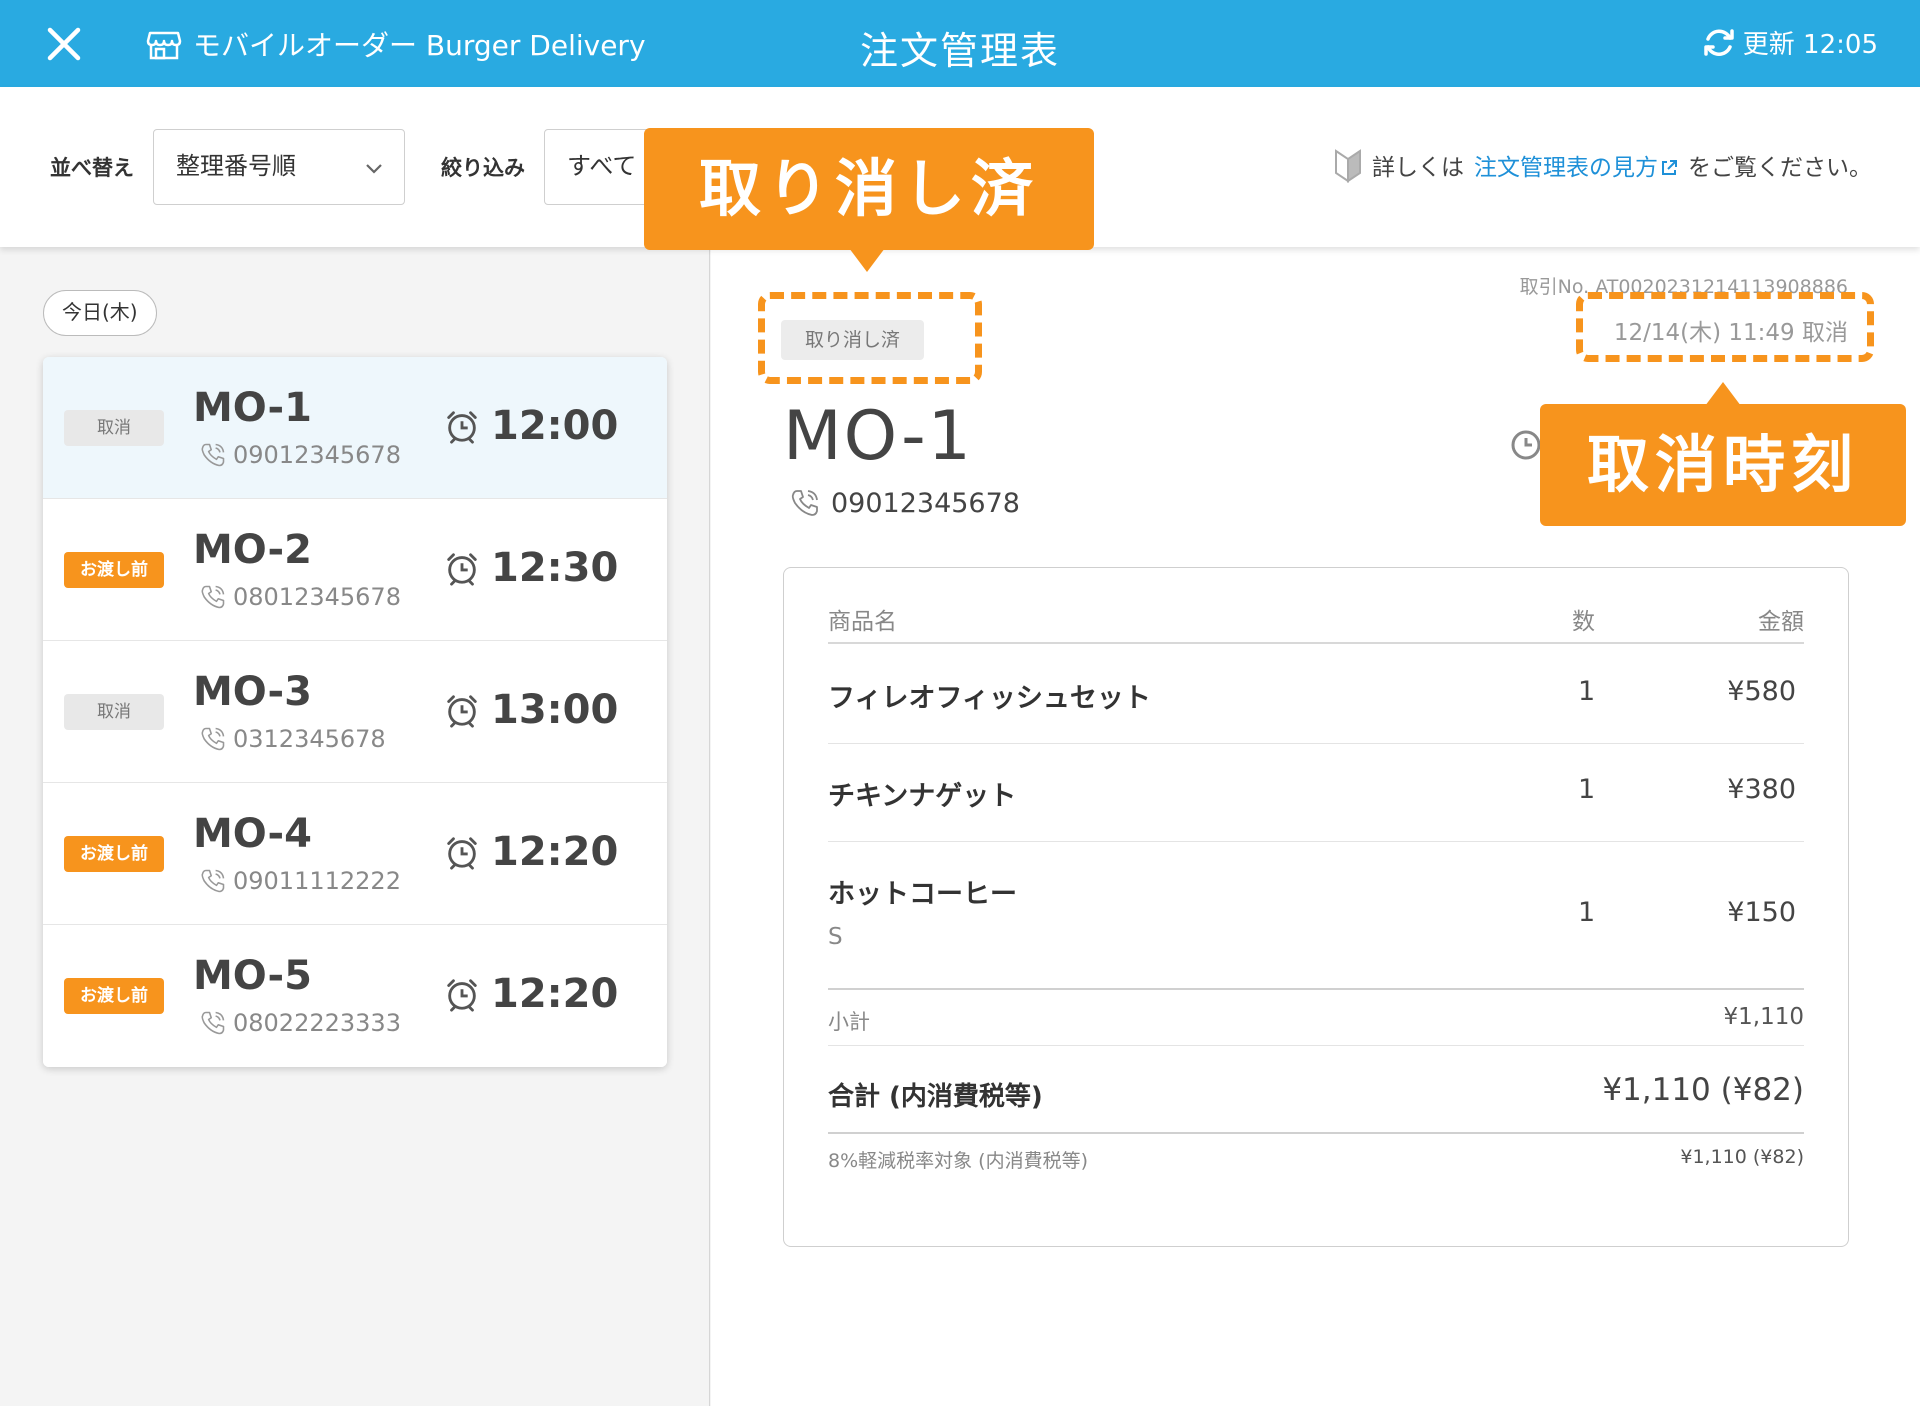 The height and width of the screenshot is (1406, 1920). I want to click on order-row: お渡し前 MO-2 08012345678 12:30, so click(355, 570).